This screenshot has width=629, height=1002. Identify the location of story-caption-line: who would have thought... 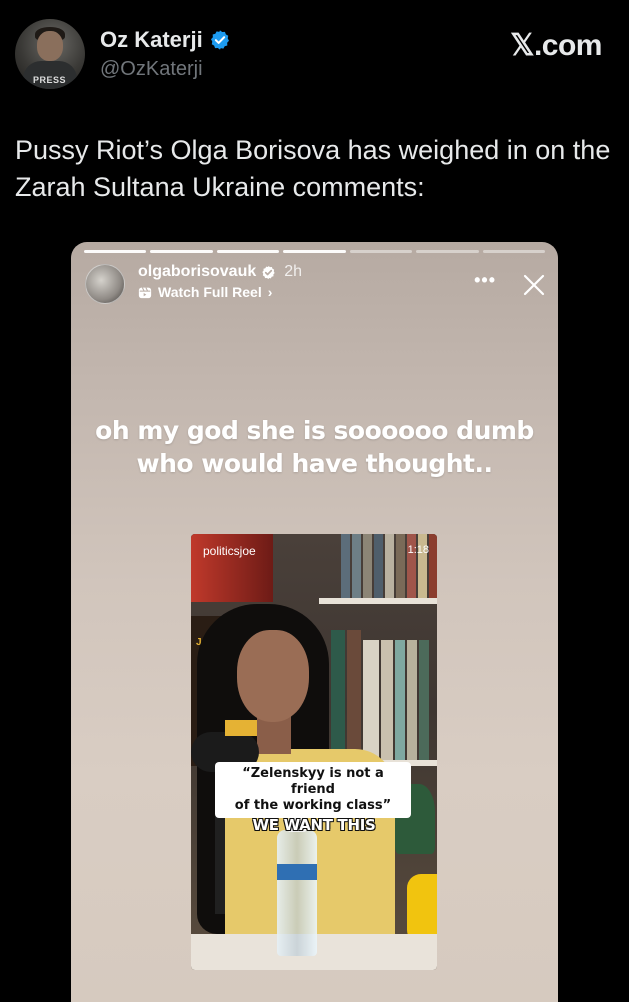
(315, 463).